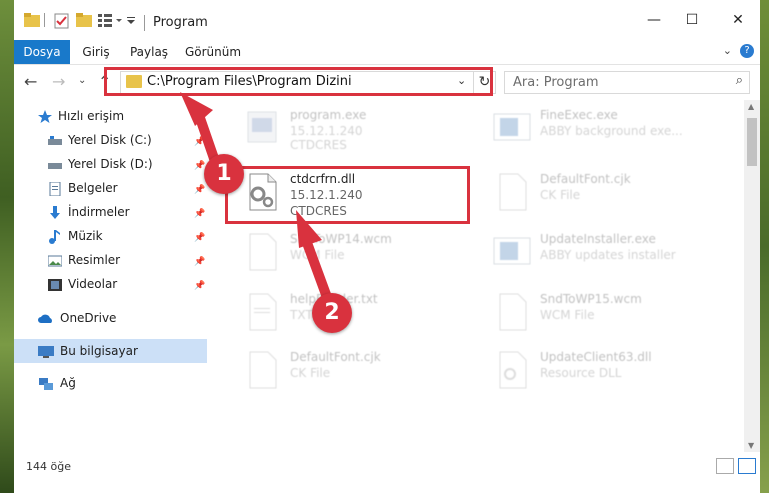  What do you see at coordinates (256, 198) in the screenshot?
I see `annotation-arrows` at bounding box center [256, 198].